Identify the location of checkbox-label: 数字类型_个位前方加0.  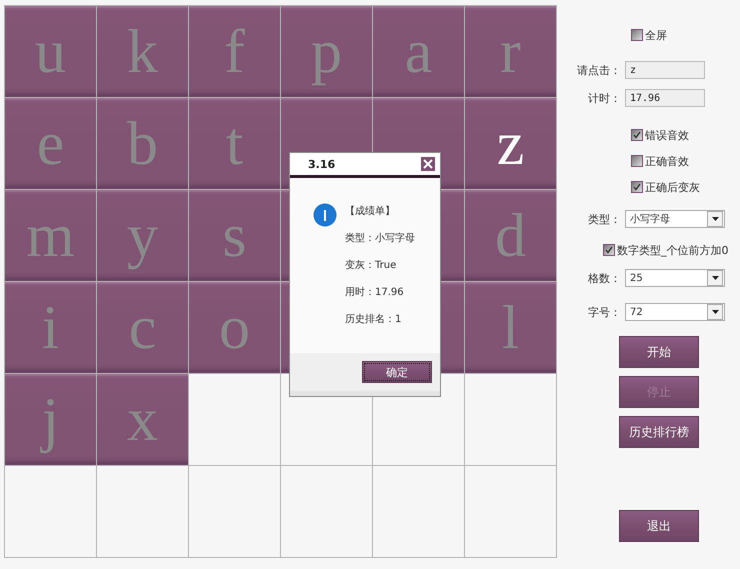
(672, 250).